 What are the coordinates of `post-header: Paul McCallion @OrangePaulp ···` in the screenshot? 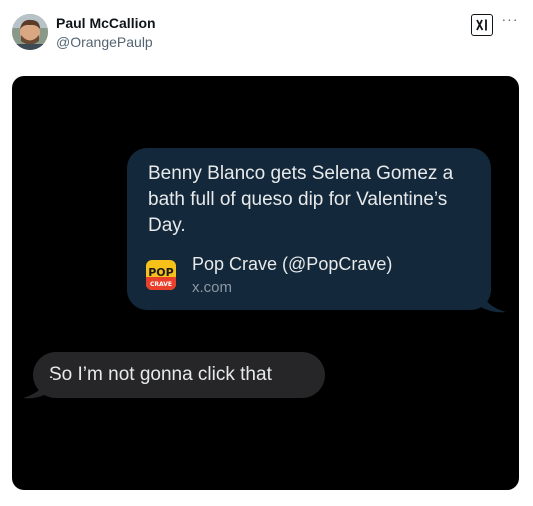 It's located at (266, 36).